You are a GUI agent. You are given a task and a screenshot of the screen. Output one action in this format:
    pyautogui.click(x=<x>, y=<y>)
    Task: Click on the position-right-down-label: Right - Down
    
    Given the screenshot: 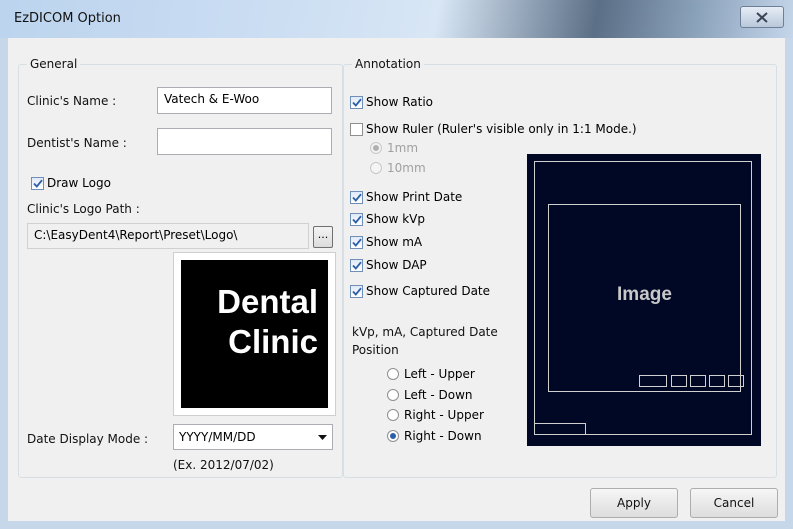 What is the action you would take?
    pyautogui.click(x=443, y=436)
    